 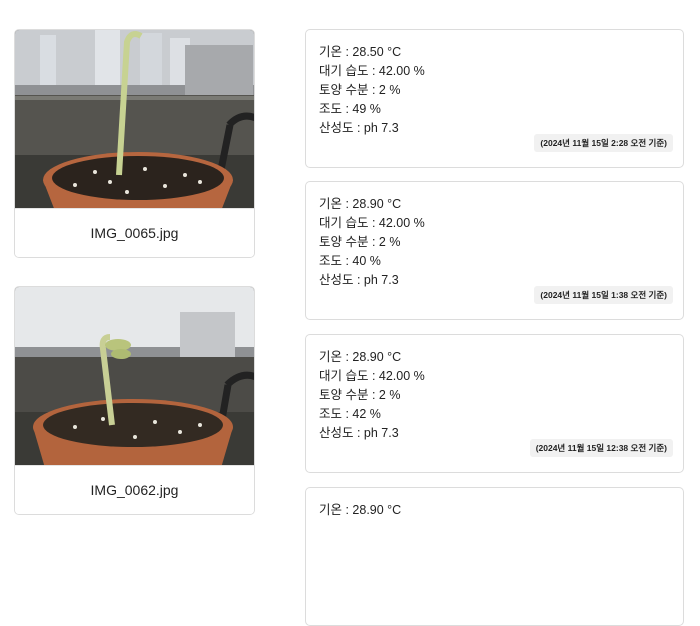 What do you see at coordinates (603, 143) in the screenshot?
I see `reading-timestamp: (2024년 11월 15일 2:28 오전 기준)` at bounding box center [603, 143].